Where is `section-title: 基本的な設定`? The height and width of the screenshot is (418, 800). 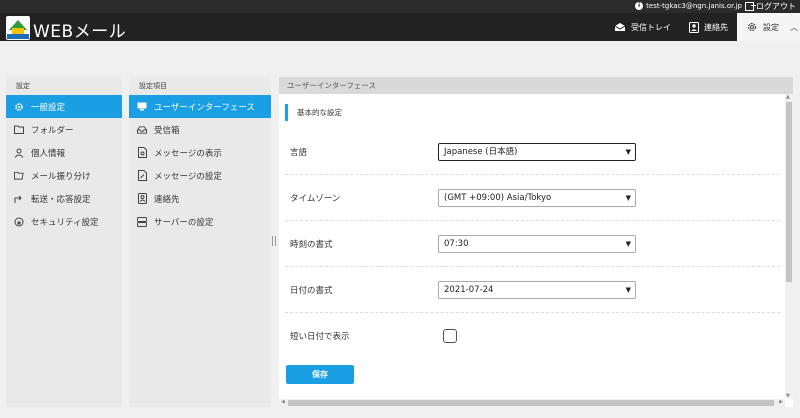 section-title: 基本的な設定 is located at coordinates (313, 112).